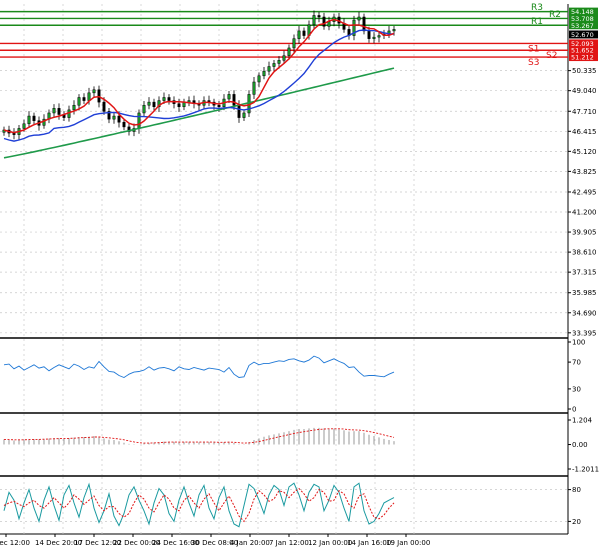 The height and width of the screenshot is (550, 600). What do you see at coordinates (582, 26) in the screenshot?
I see `price-tag-text: 53.267` at bounding box center [582, 26].